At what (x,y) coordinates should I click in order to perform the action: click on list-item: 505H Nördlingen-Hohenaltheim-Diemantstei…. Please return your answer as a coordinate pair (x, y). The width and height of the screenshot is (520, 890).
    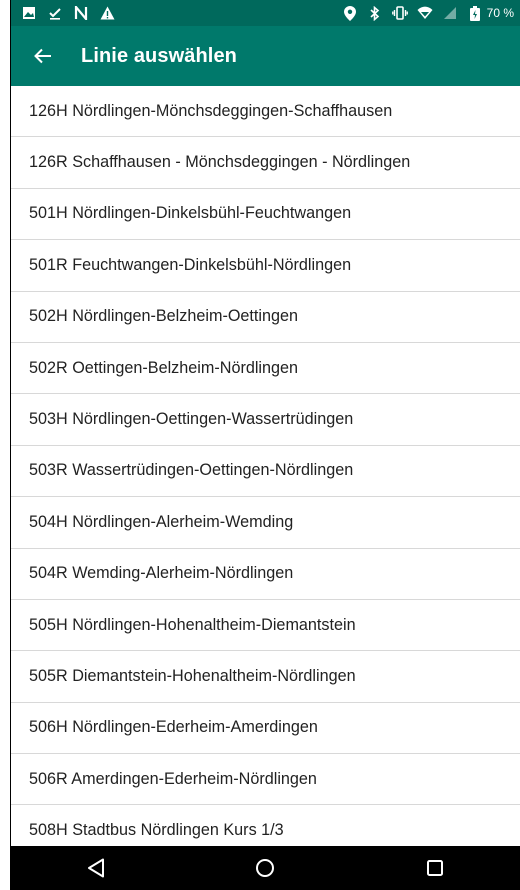
    Looking at the image, I should click on (265, 626).